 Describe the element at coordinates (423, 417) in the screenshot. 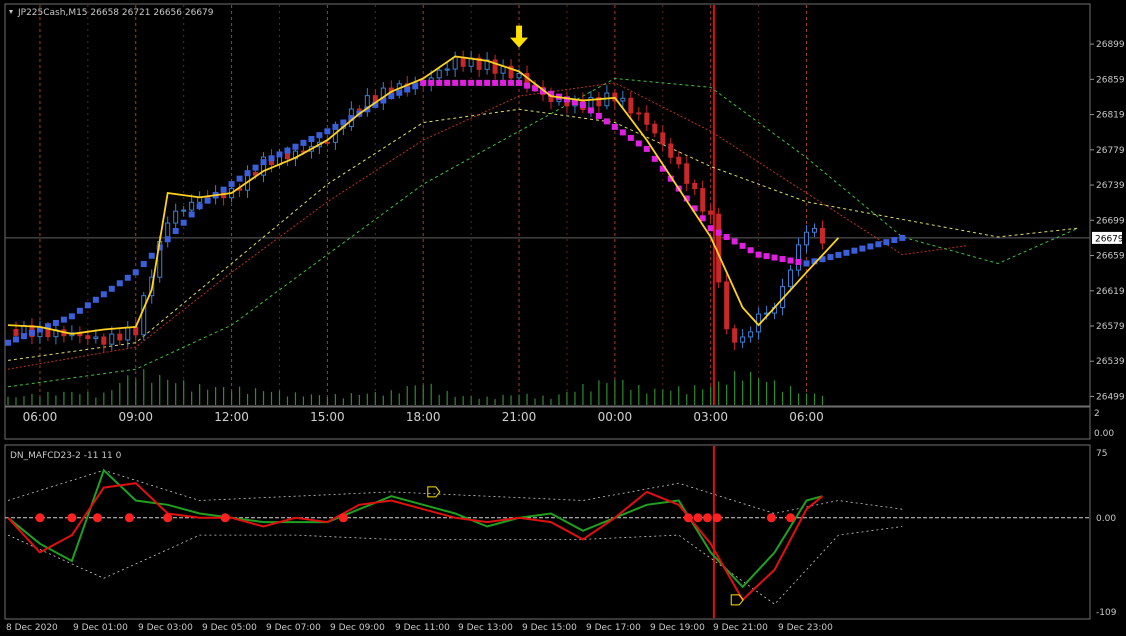

I see `time-tick-label: 18:00` at that location.